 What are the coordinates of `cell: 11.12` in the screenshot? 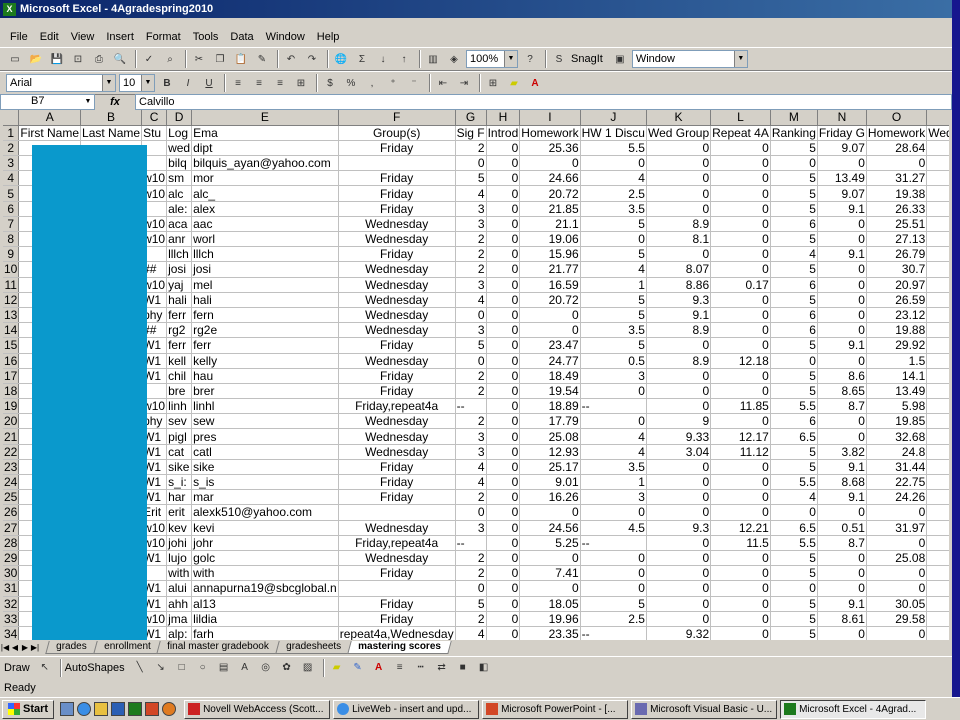 It's located at (740, 452).